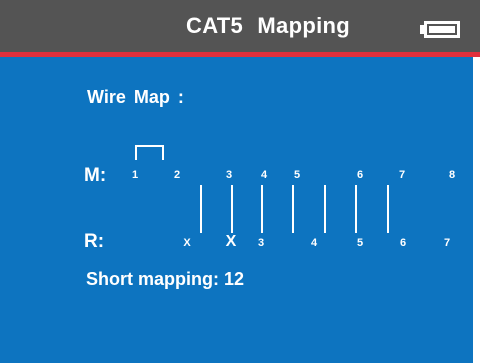 This screenshot has height=363, width=480. I want to click on remote-pin-3: 3, so click(261, 243).